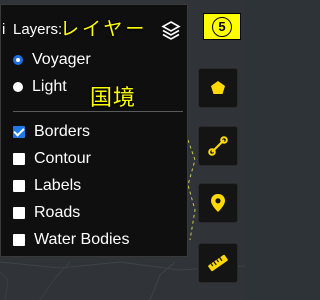 The height and width of the screenshot is (300, 320). I want to click on overlay-option-contour: Contour, so click(52, 159).